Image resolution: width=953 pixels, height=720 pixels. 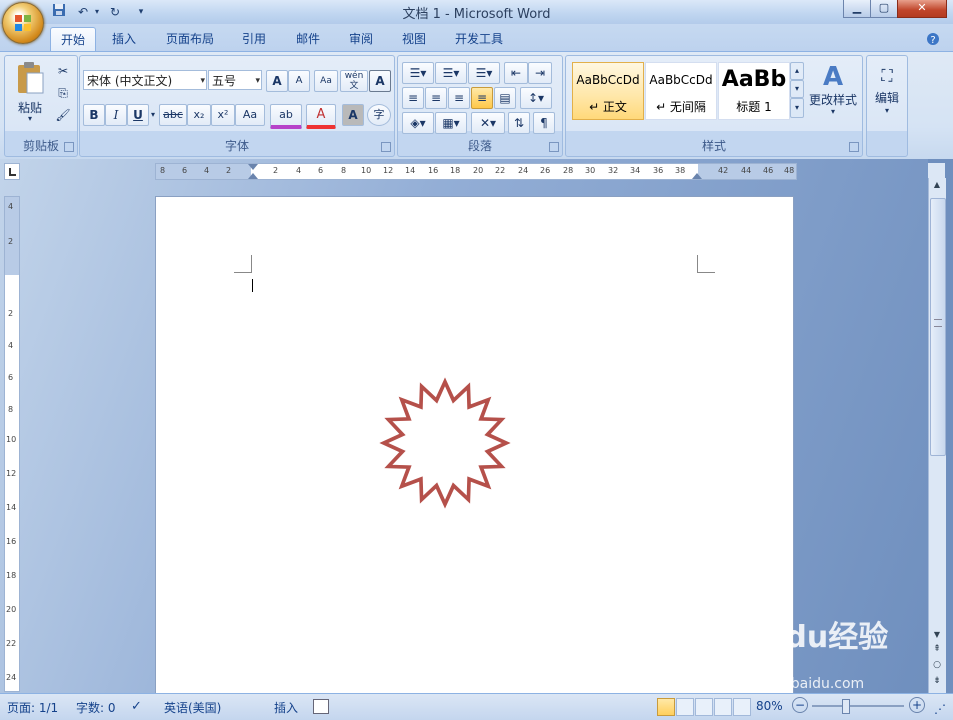 I want to click on show-marks-icon: ¶, so click(x=544, y=123).